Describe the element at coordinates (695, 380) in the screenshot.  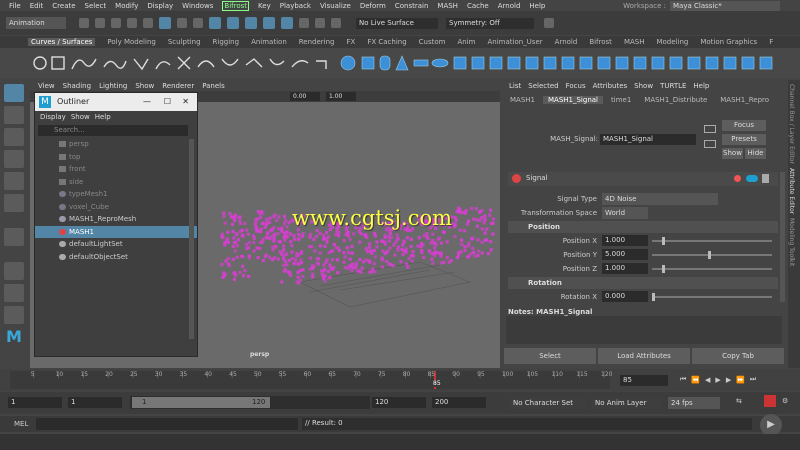
I see `step-back-key-icon: ⏪` at that location.